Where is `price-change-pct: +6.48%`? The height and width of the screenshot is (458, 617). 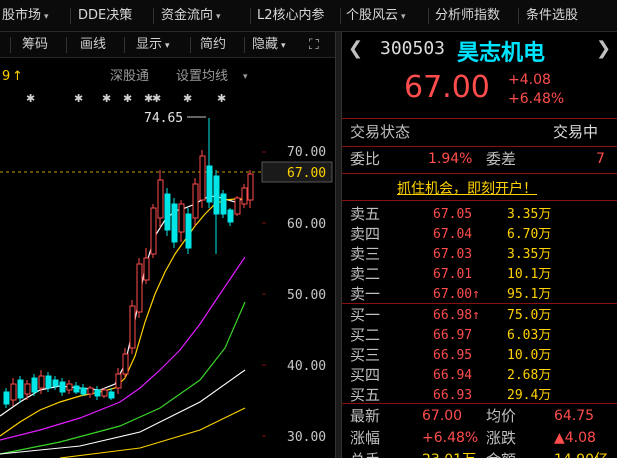
price-change-pct: +6.48% is located at coordinates (536, 99).